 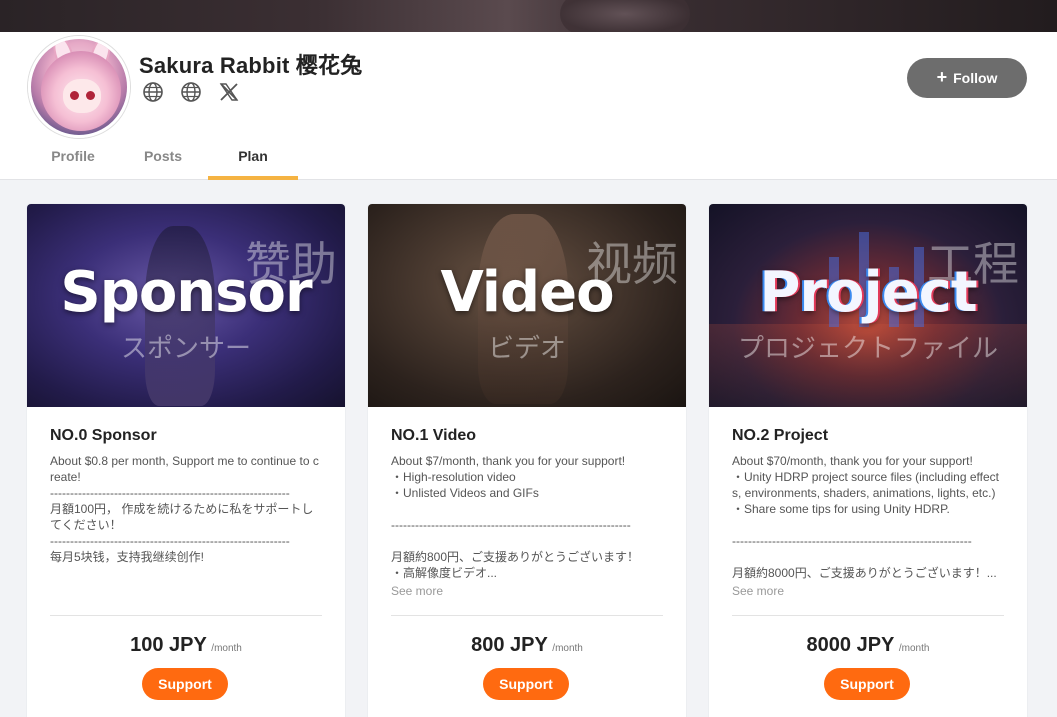 I want to click on price: 800 JPY, so click(x=509, y=645).